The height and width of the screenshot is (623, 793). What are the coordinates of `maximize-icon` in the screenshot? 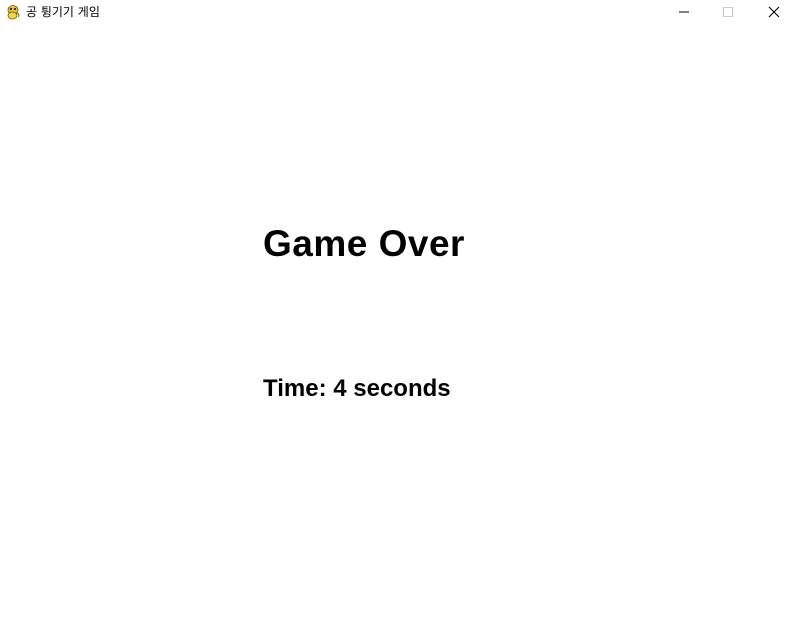 It's located at (728, 12).